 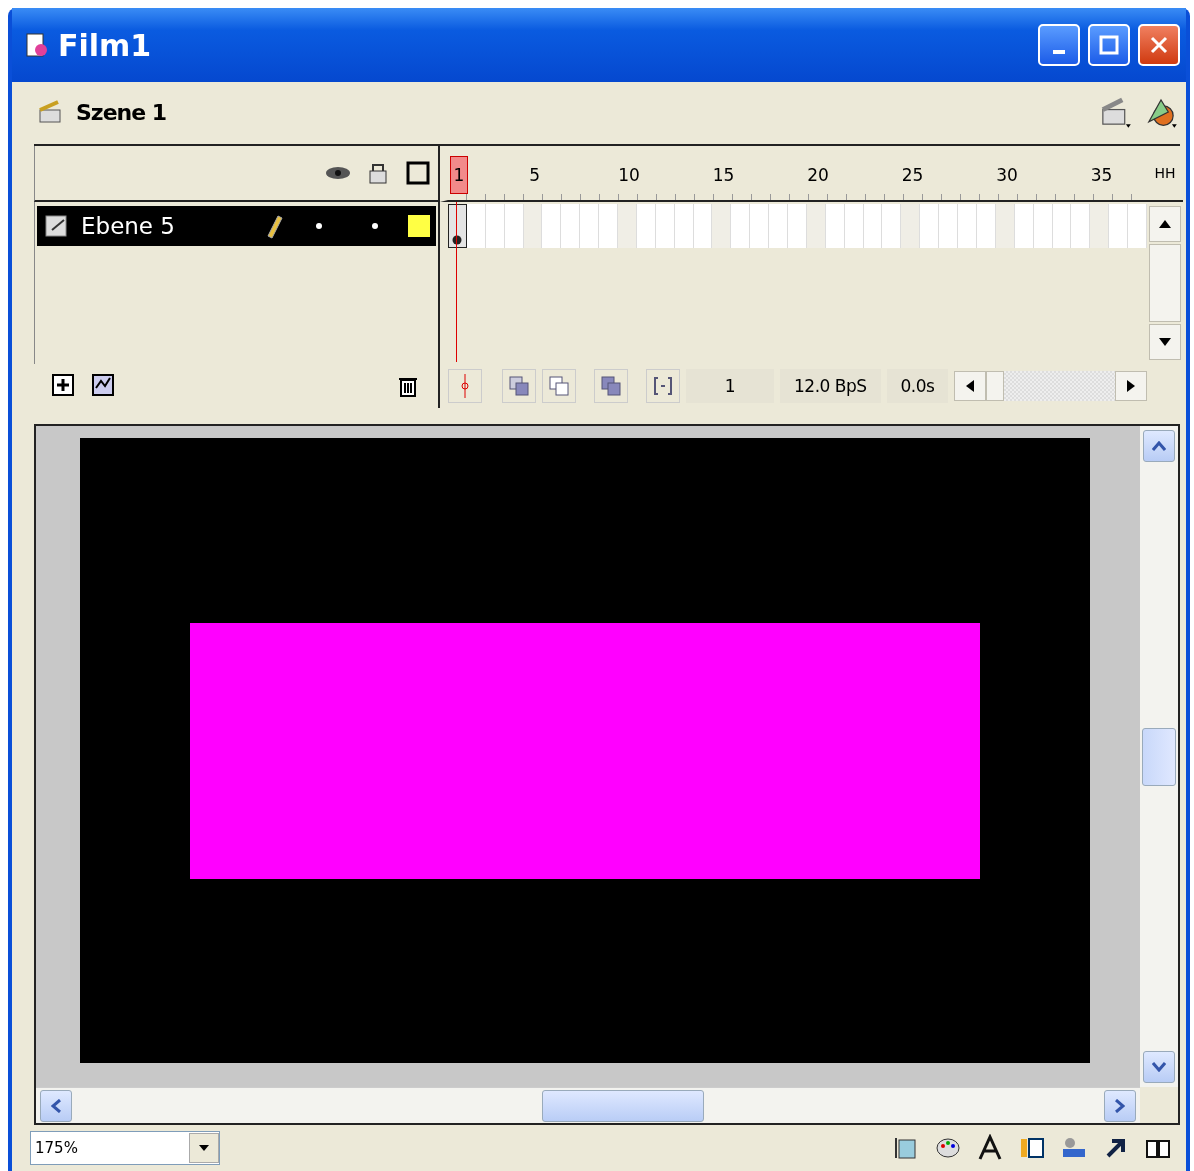 I want to click on chevron-left-icon, so click(x=56, y=1105).